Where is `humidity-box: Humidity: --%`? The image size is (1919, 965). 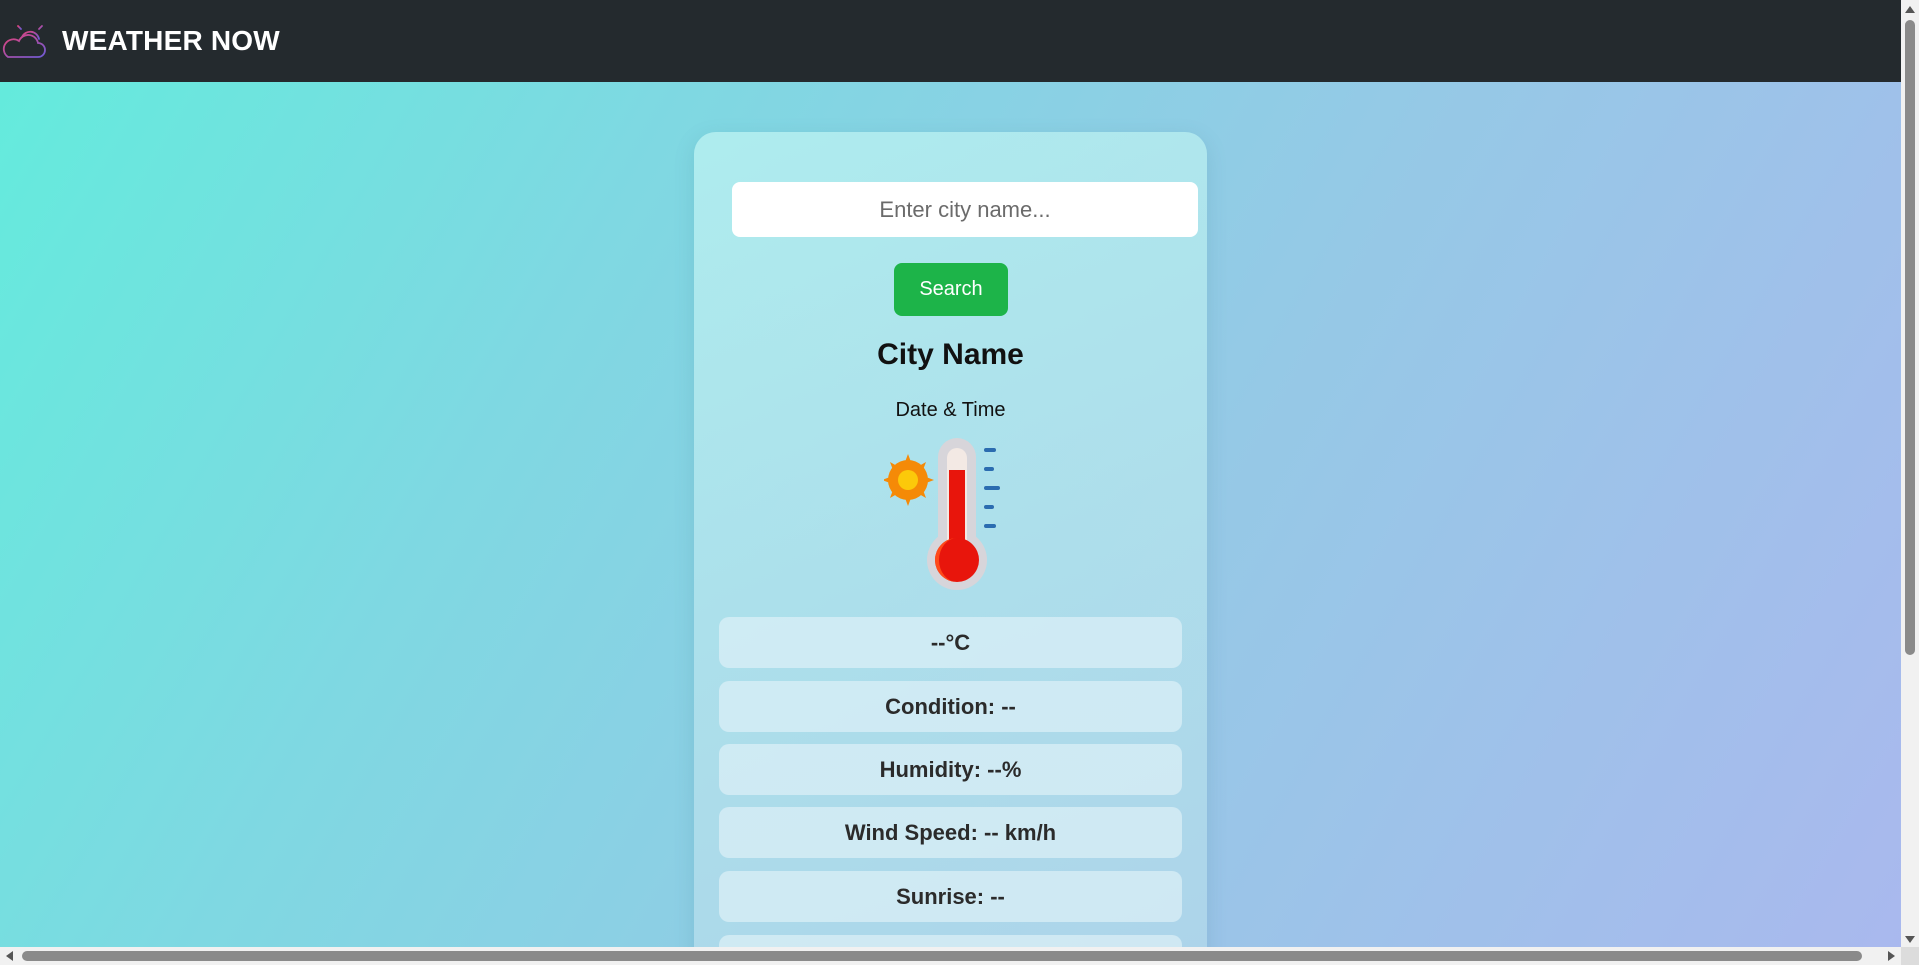
humidity-box: Humidity: --% is located at coordinates (950, 769).